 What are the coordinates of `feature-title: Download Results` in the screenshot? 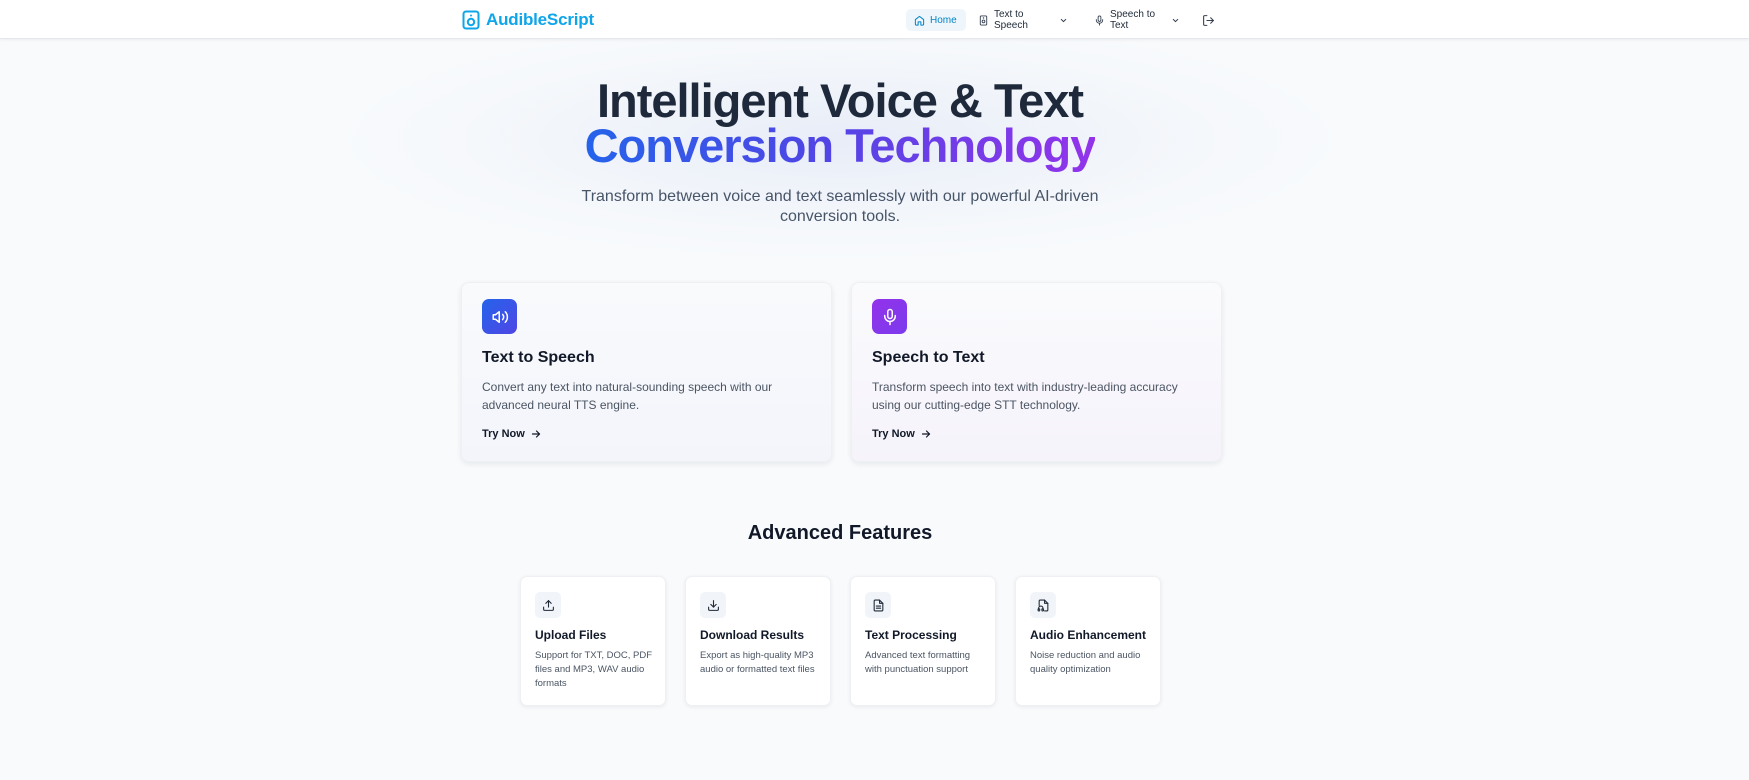 It's located at (752, 635).